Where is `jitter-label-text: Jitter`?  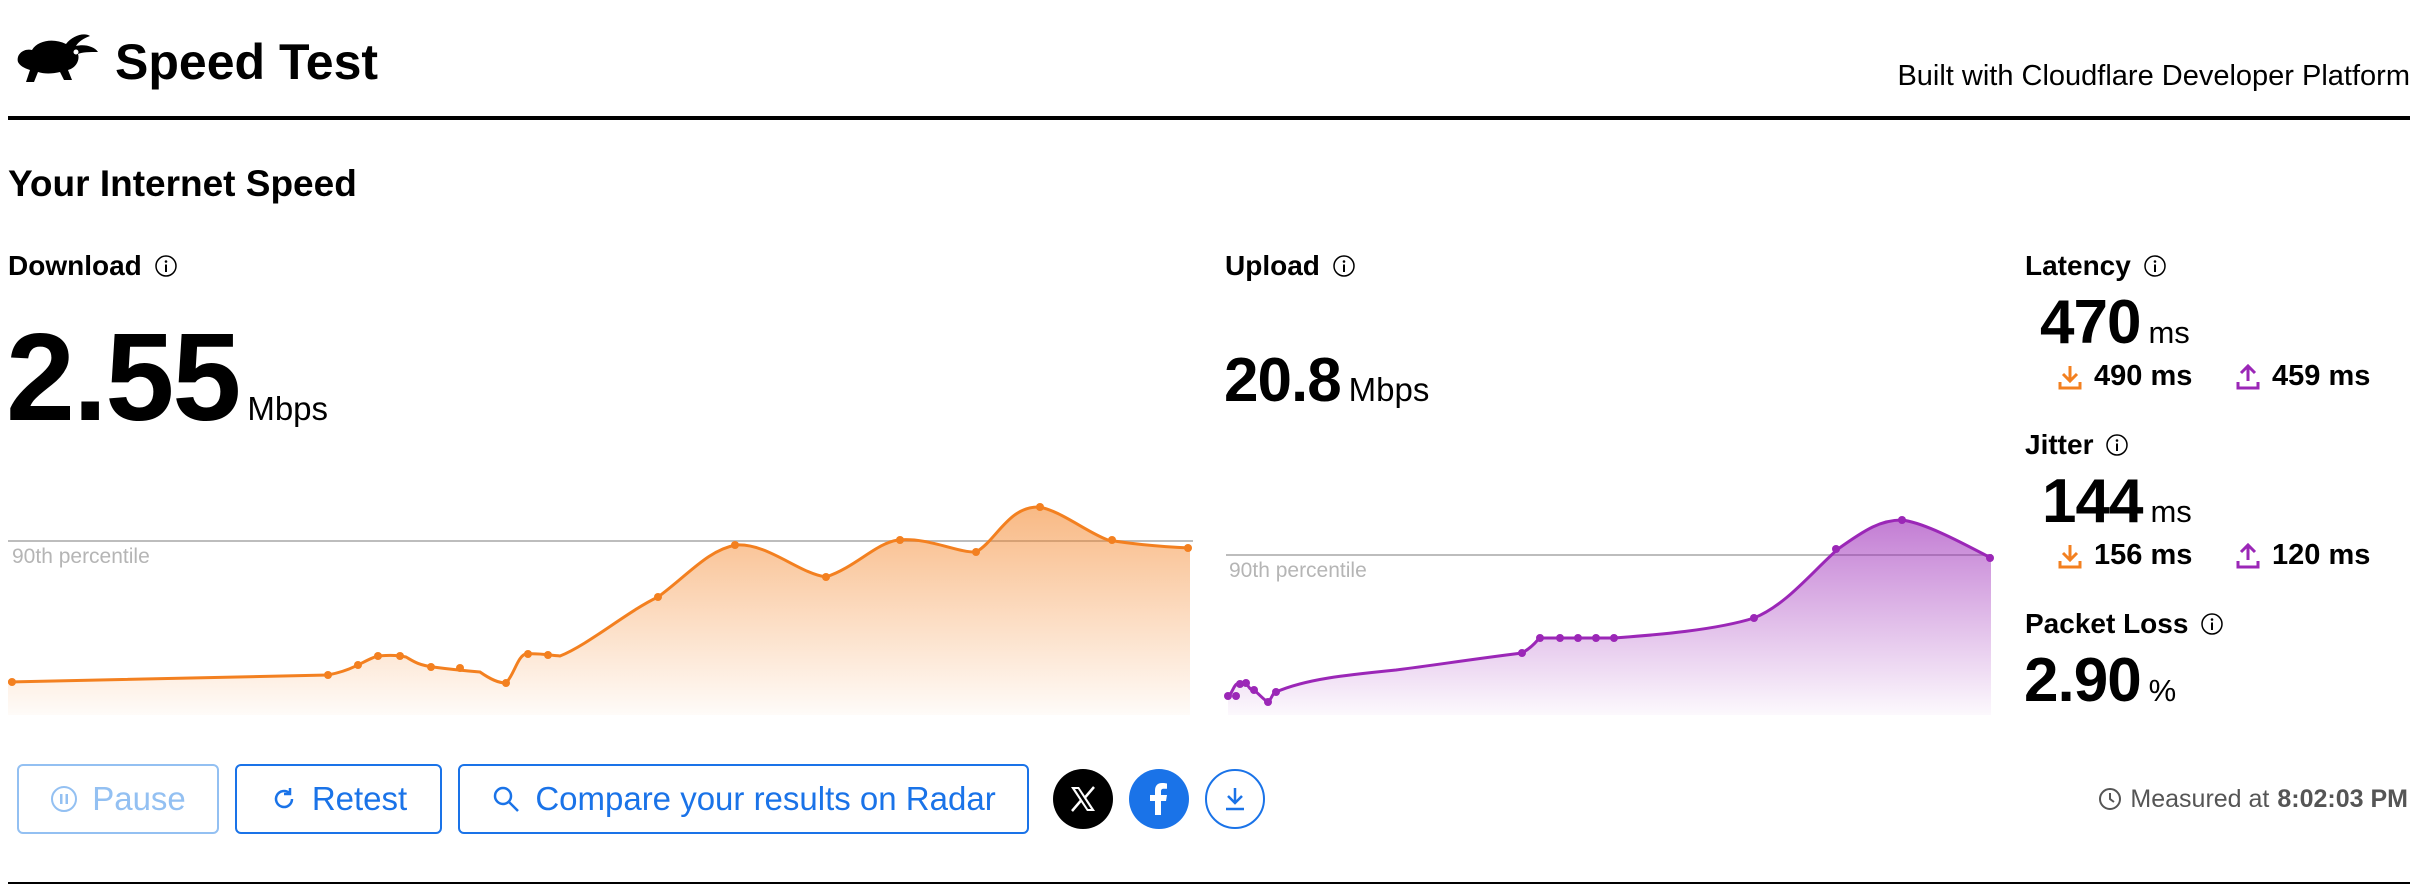 jitter-label-text: Jitter is located at coordinates (2059, 444).